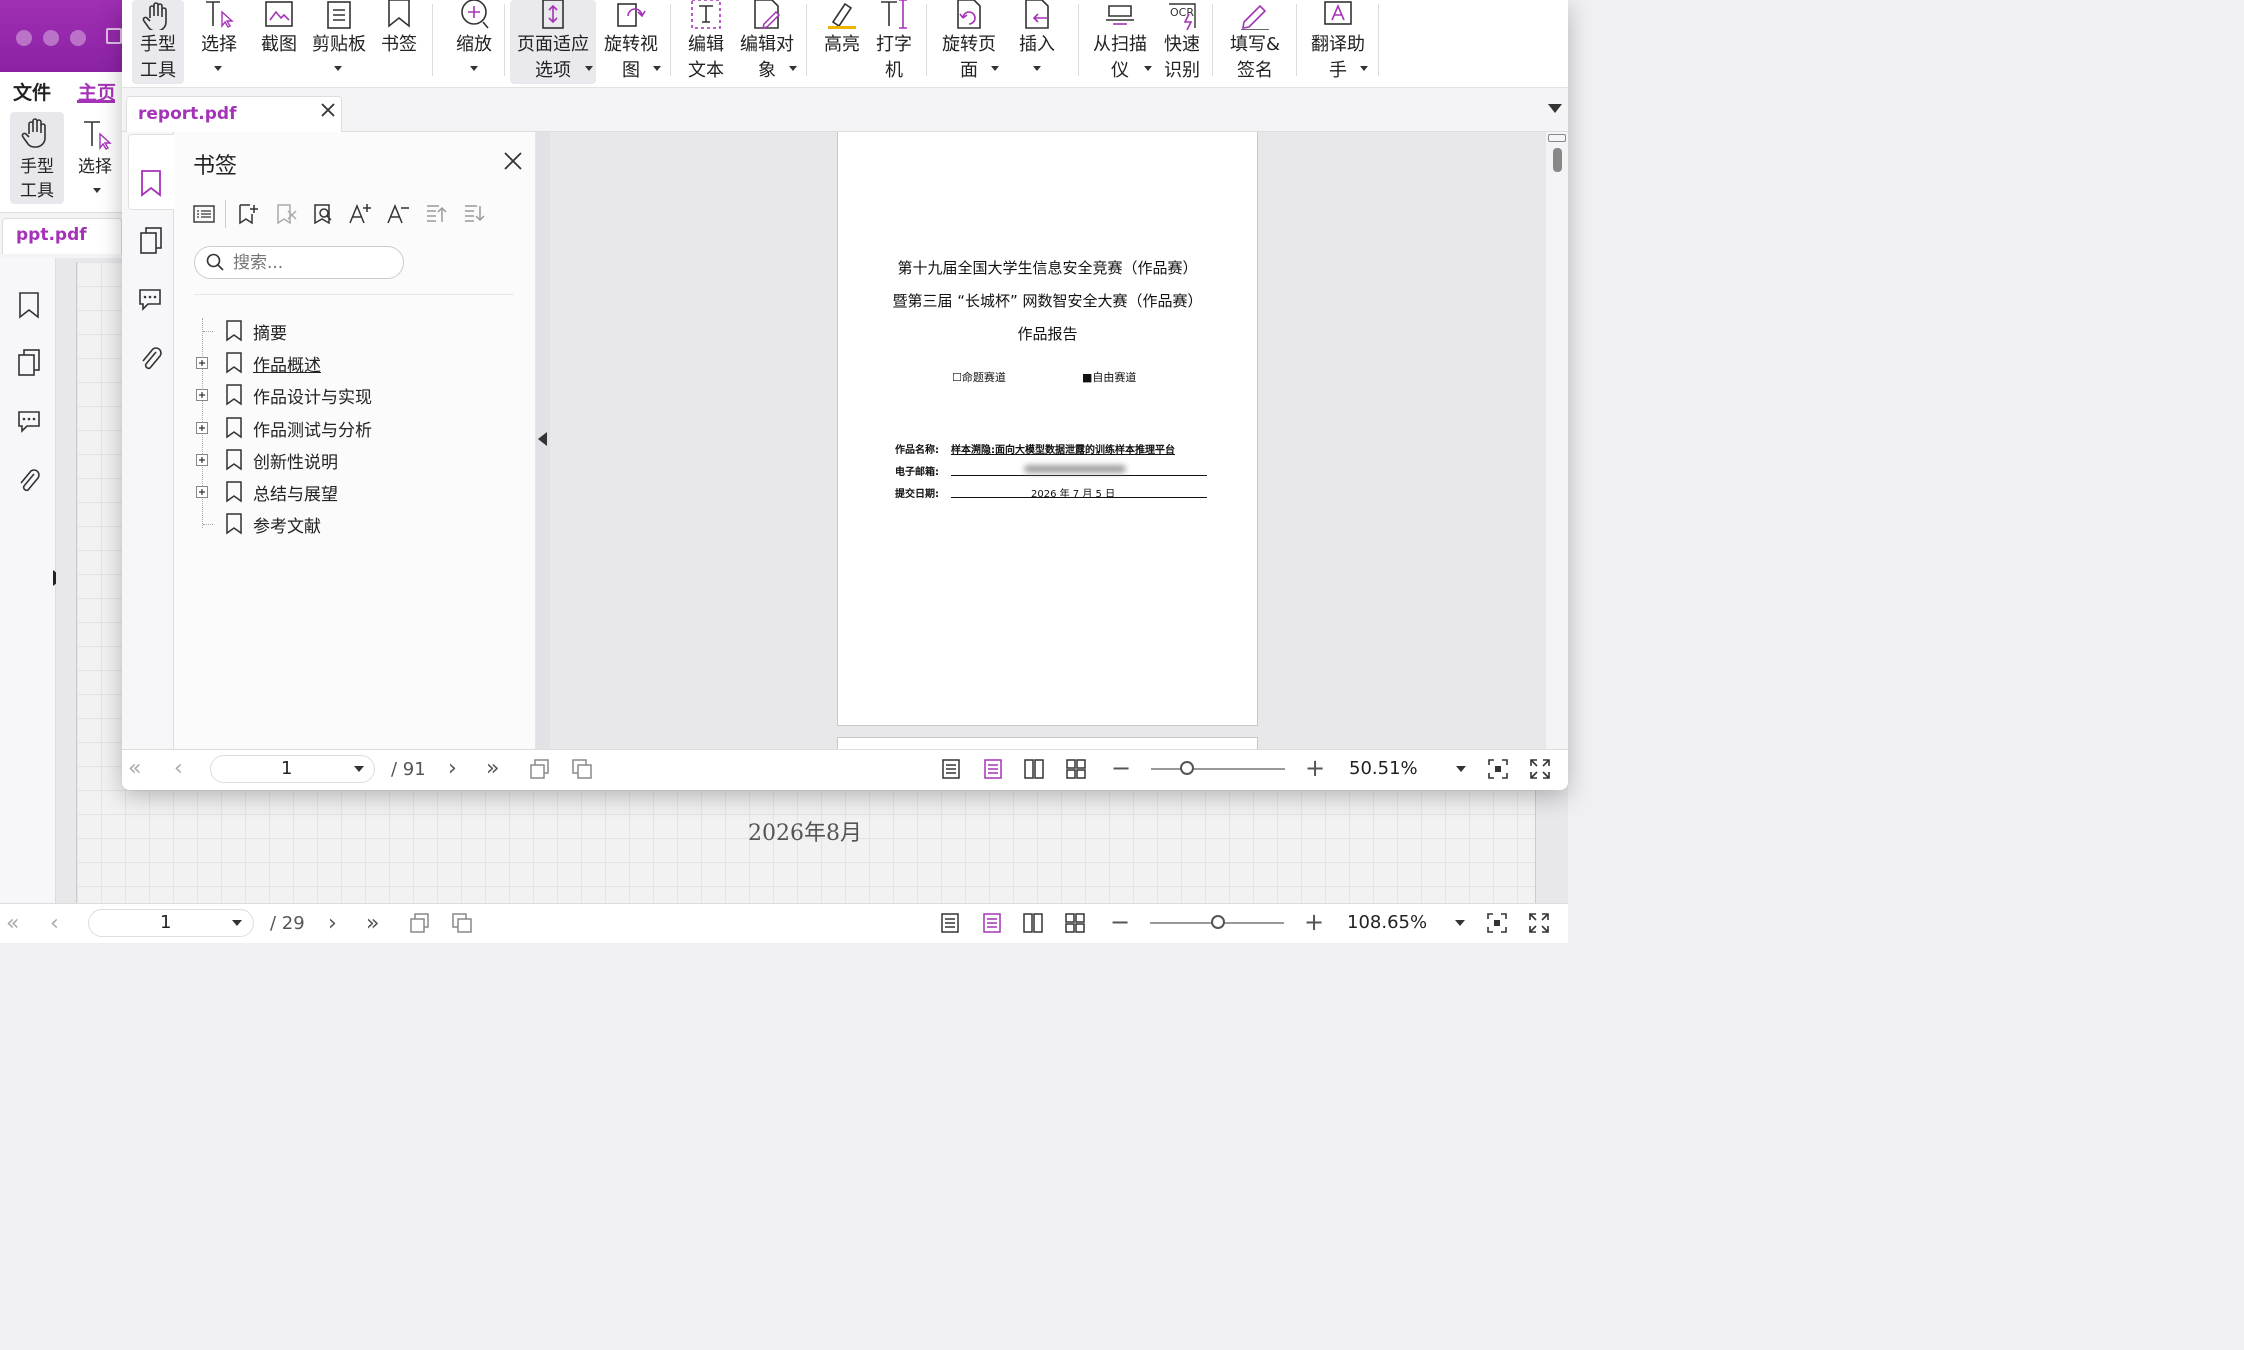  Describe the element at coordinates (78, 38) in the screenshot. I see `window-zoom-button` at that location.